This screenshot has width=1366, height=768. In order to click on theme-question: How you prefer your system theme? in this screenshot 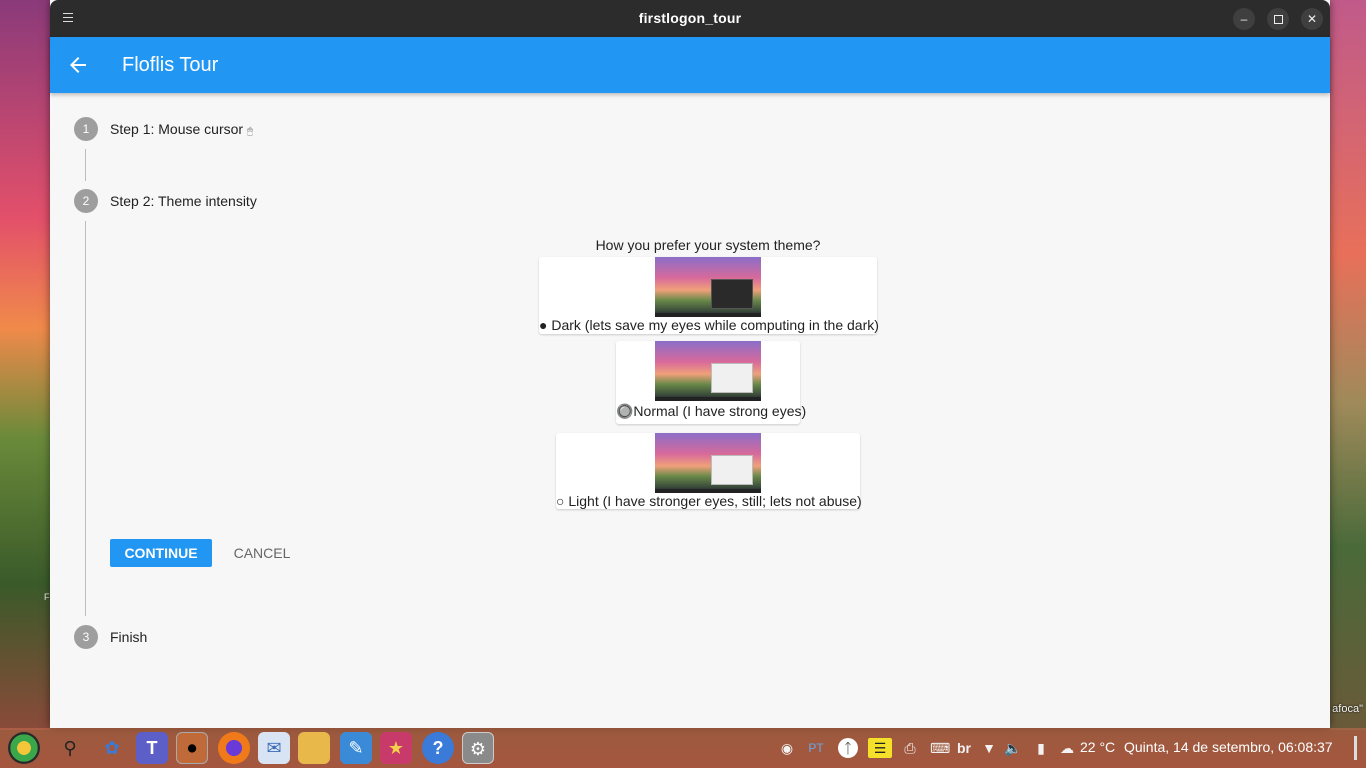, I will do `click(708, 245)`.